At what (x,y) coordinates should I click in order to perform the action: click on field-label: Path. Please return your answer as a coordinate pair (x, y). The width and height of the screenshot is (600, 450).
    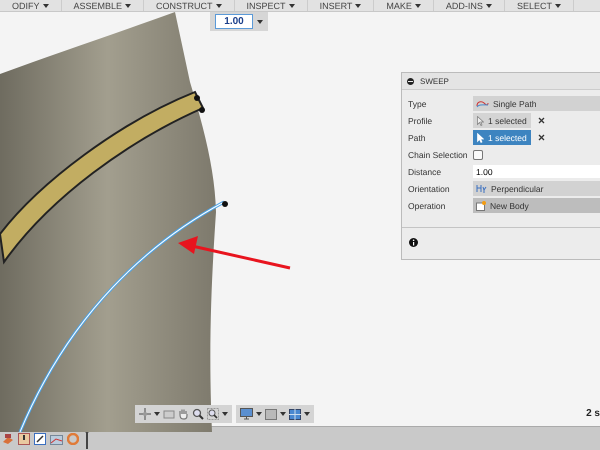
    Looking at the image, I should click on (417, 137).